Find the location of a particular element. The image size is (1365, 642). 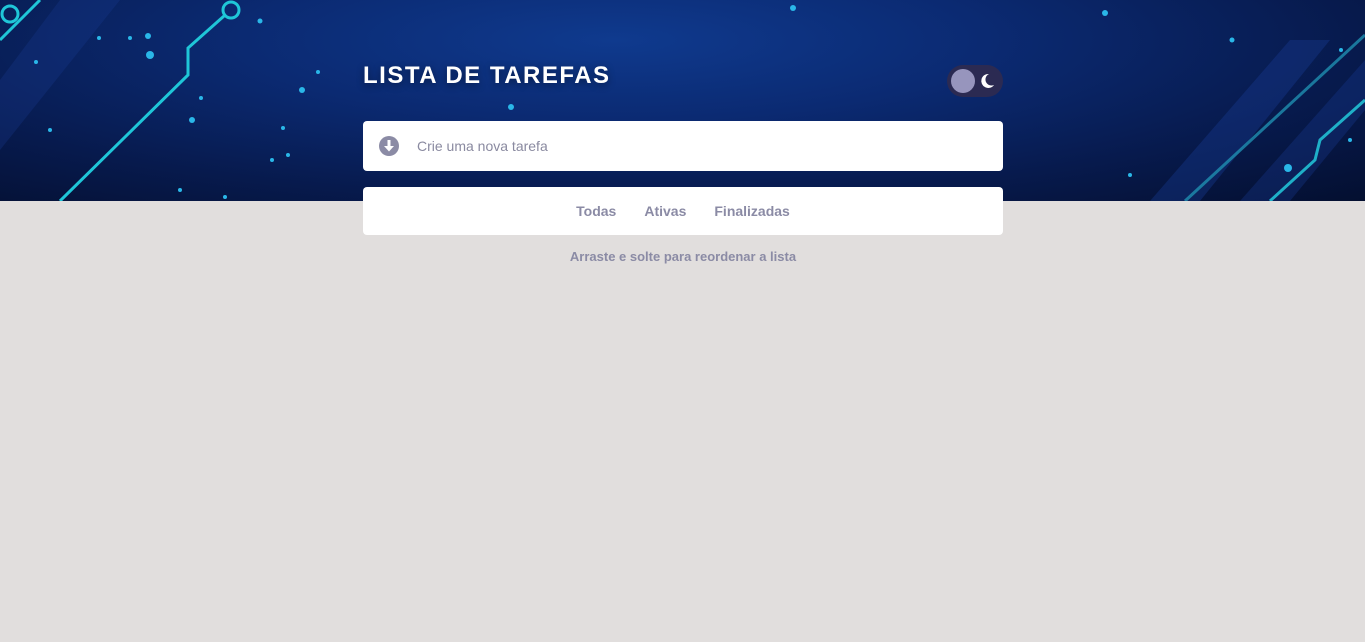

theme-toggle is located at coordinates (975, 81).